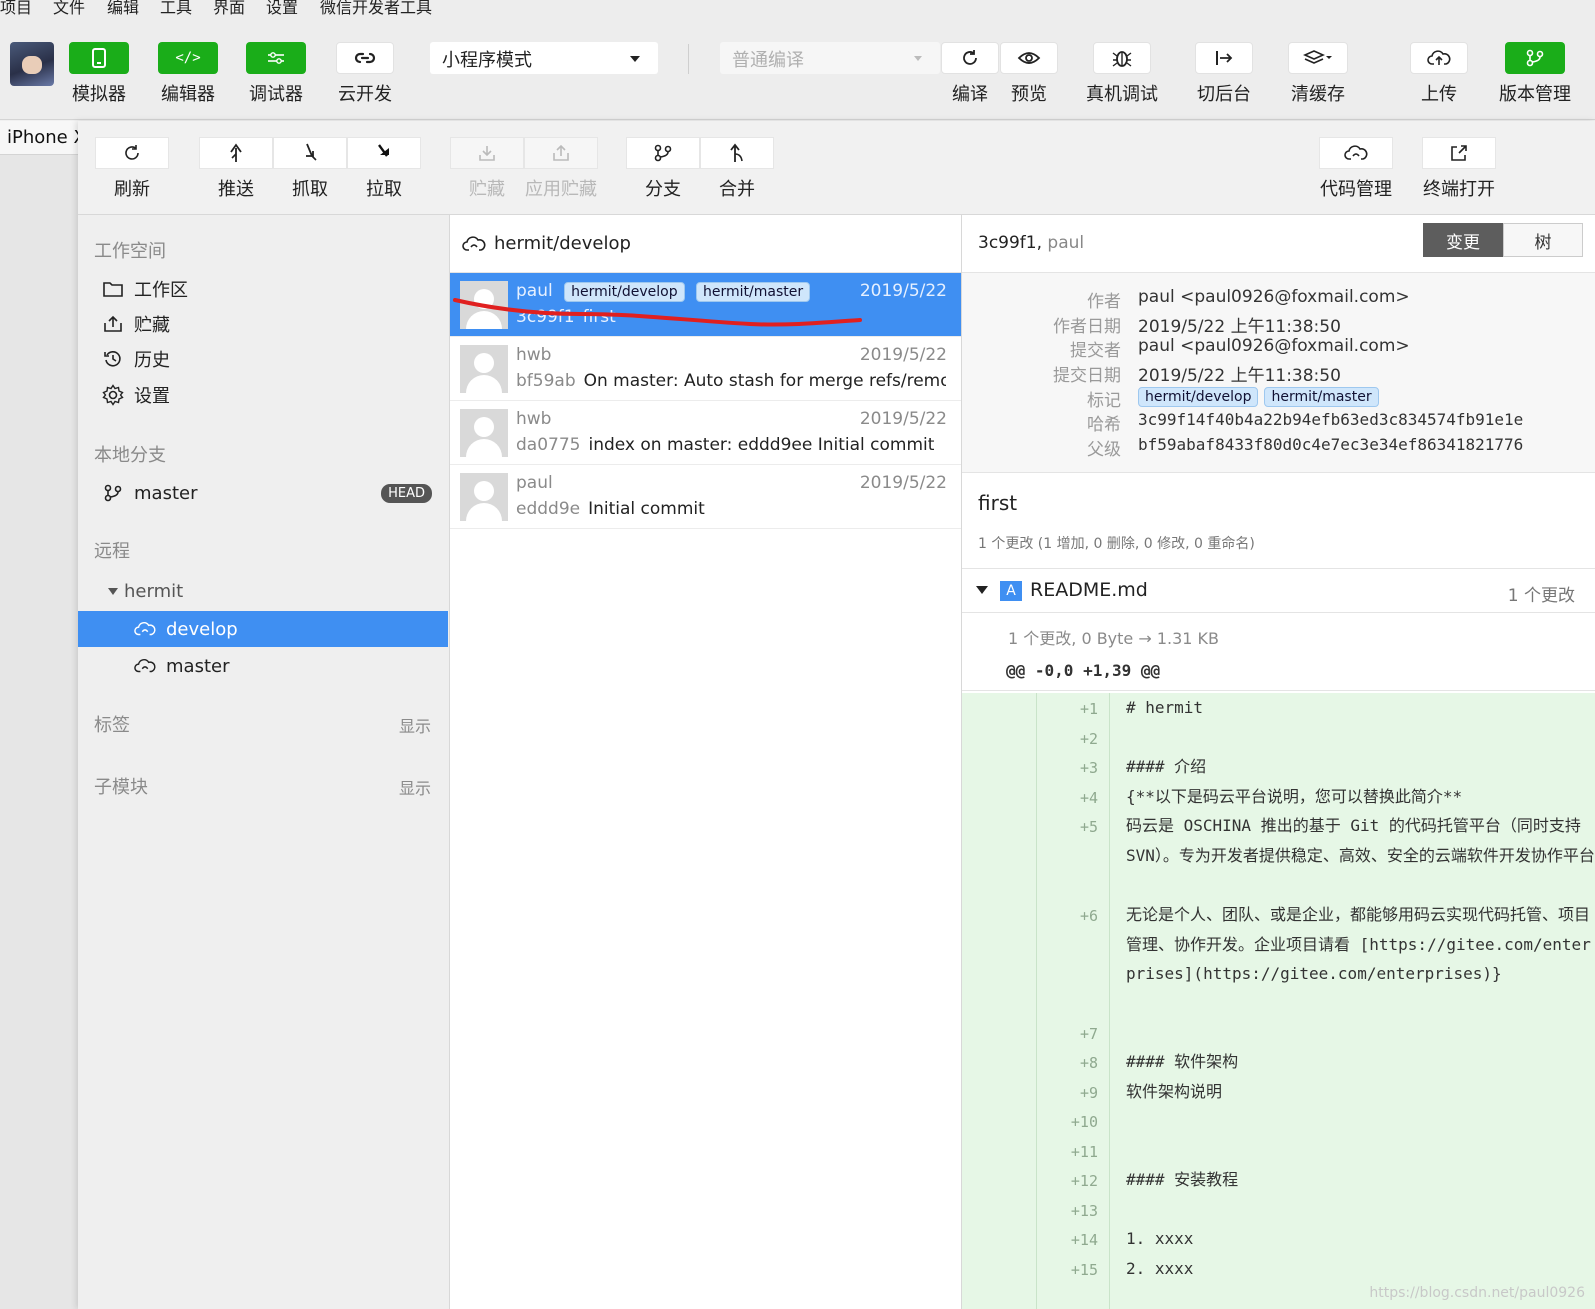  I want to click on file-change-count: 1 个更改, so click(1541, 596).